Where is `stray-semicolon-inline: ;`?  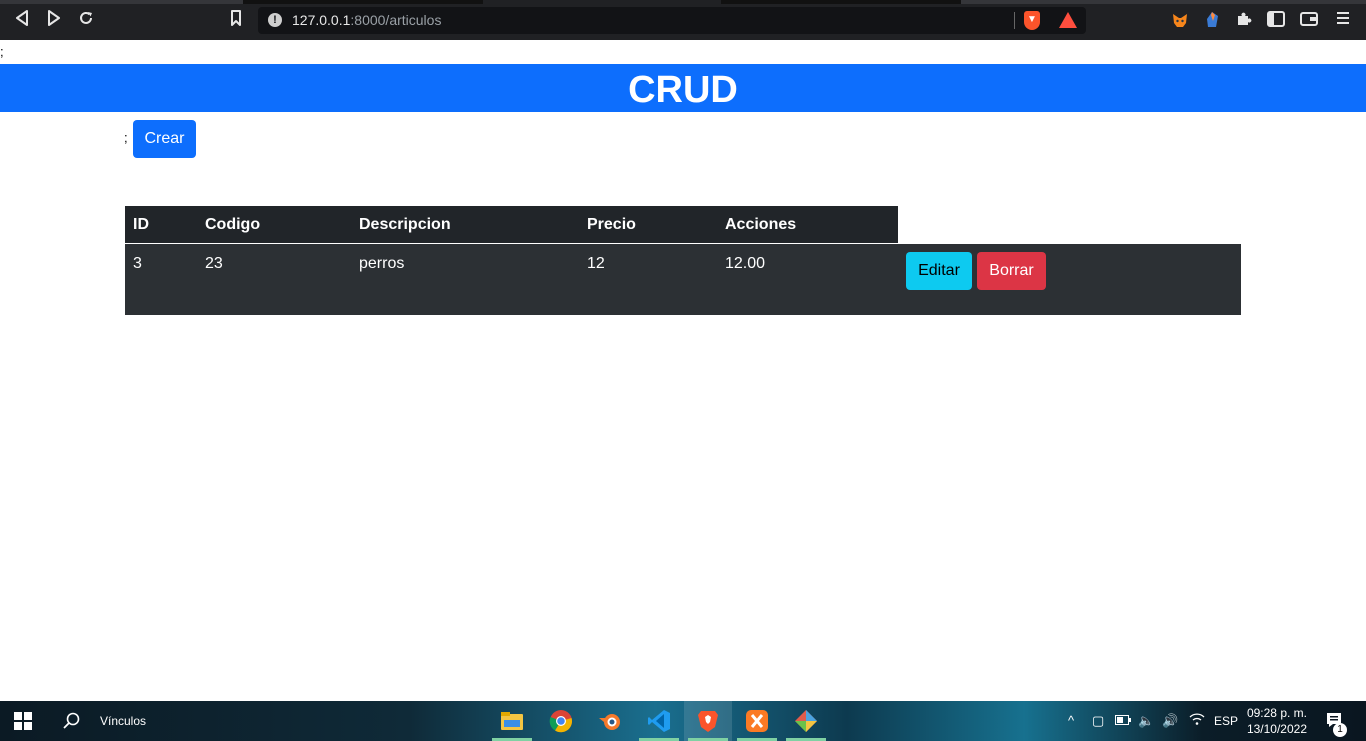 stray-semicolon-inline: ; is located at coordinates (126, 137).